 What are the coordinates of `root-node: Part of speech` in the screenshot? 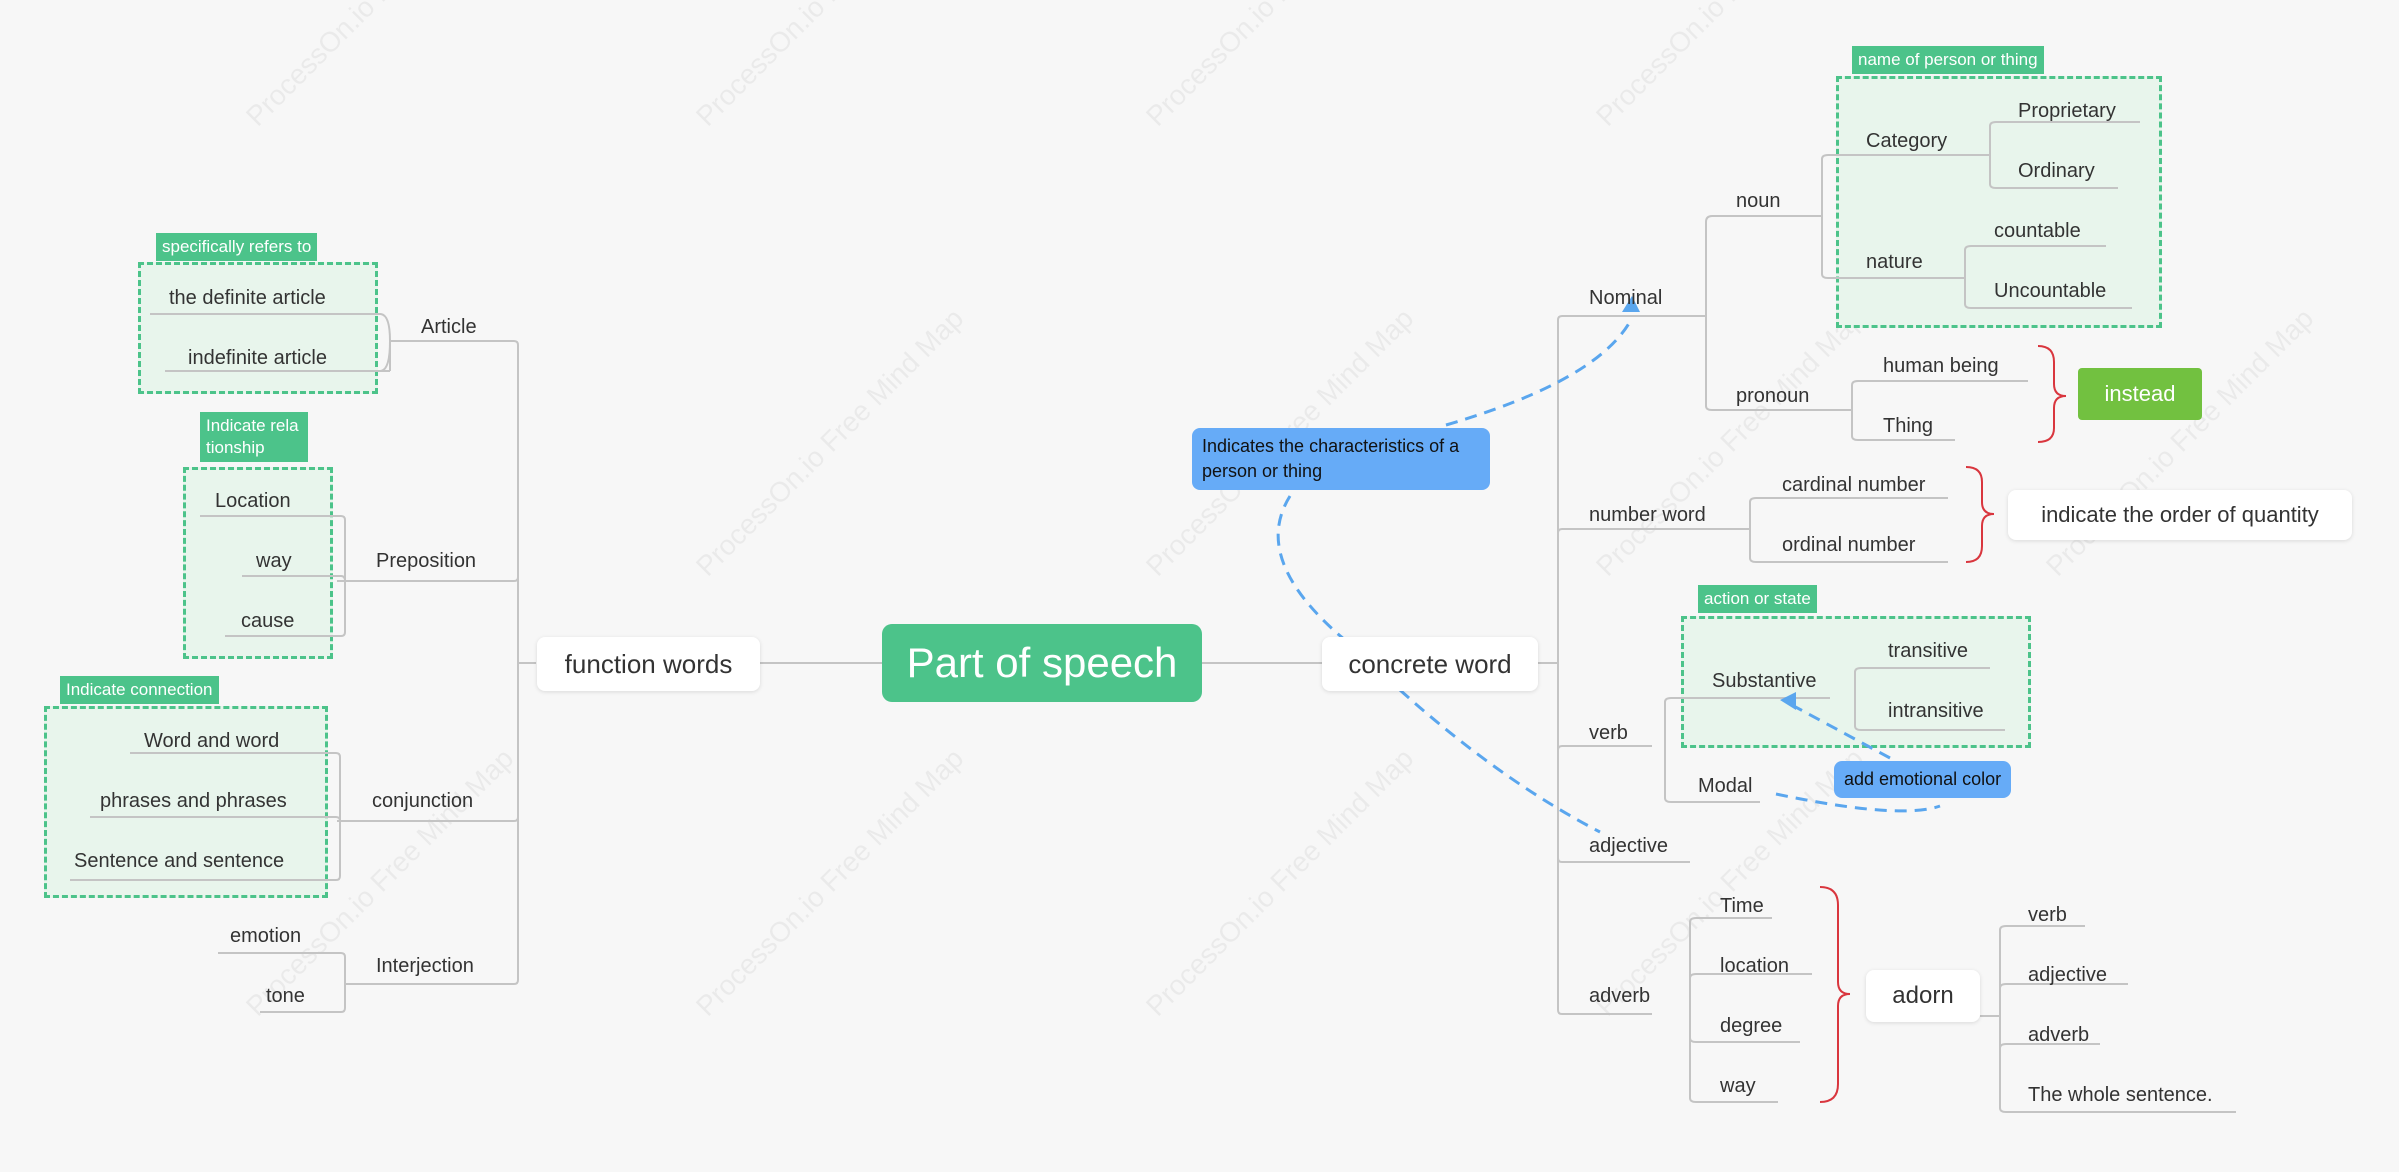 It's located at (1042, 663).